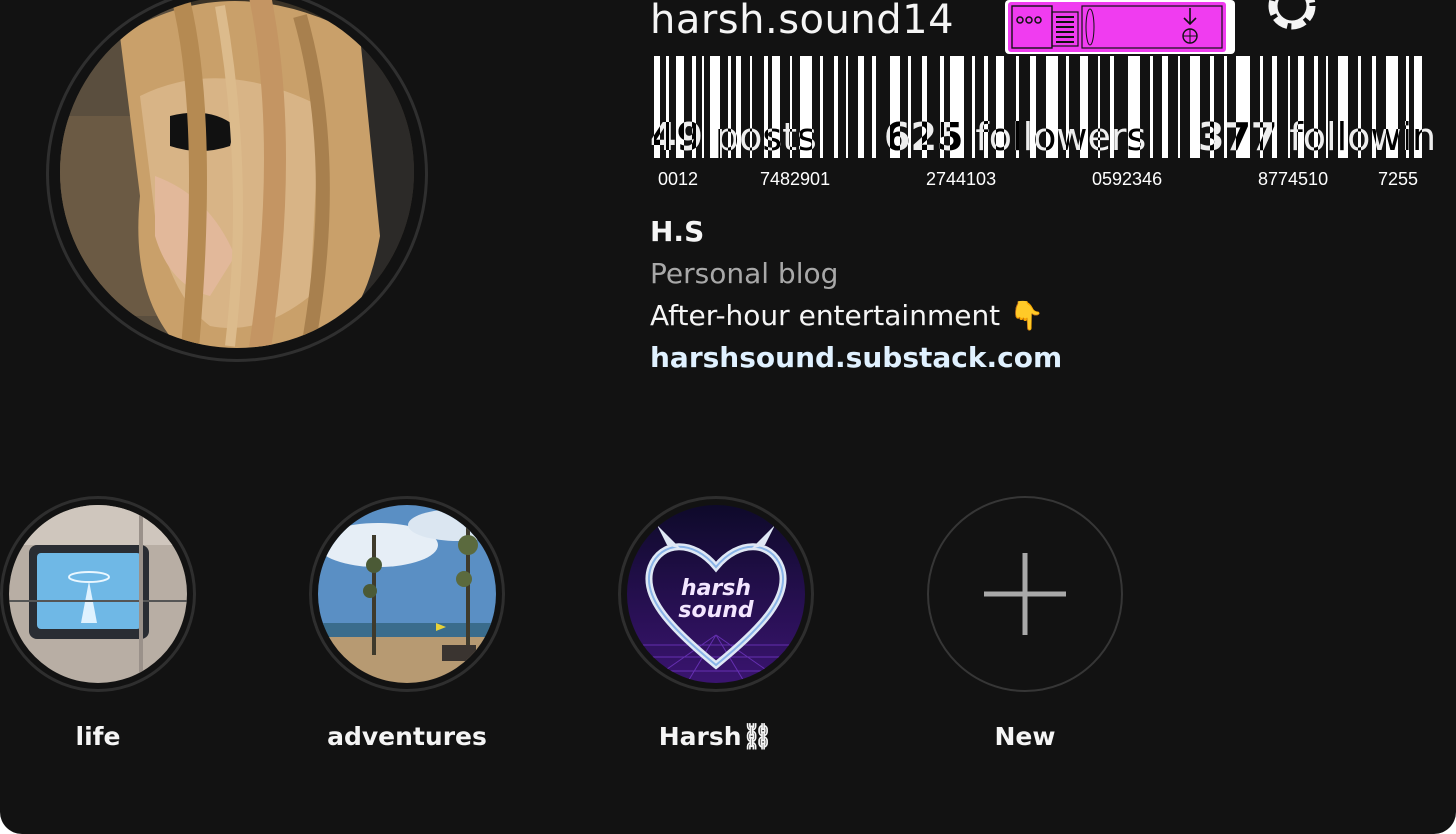 This screenshot has height=834, width=1456. I want to click on bio-link: harshsound.substack.com, so click(856, 358).